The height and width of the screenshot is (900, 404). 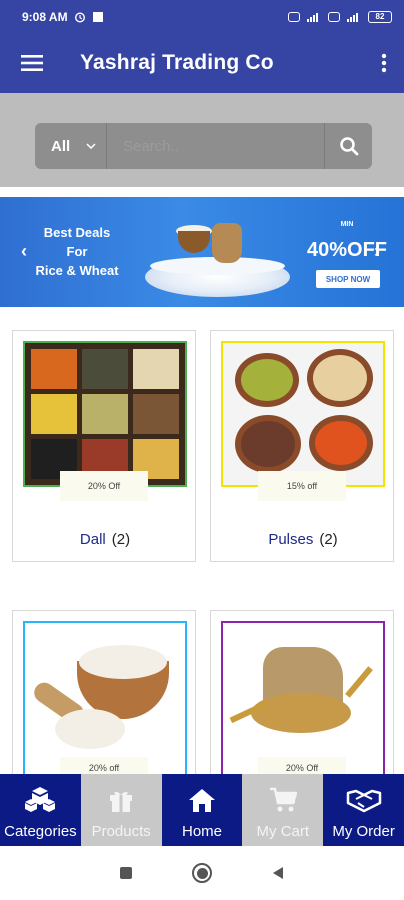 What do you see at coordinates (97, 16) in the screenshot?
I see `clapper-icon` at bounding box center [97, 16].